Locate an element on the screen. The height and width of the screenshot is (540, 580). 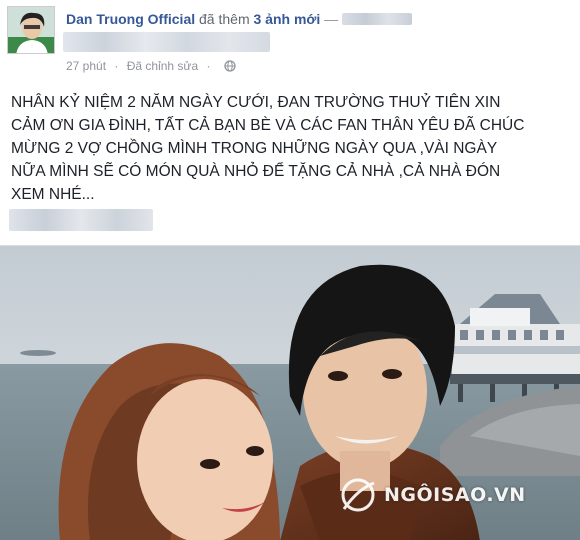
globe-icon is located at coordinates (230, 67).